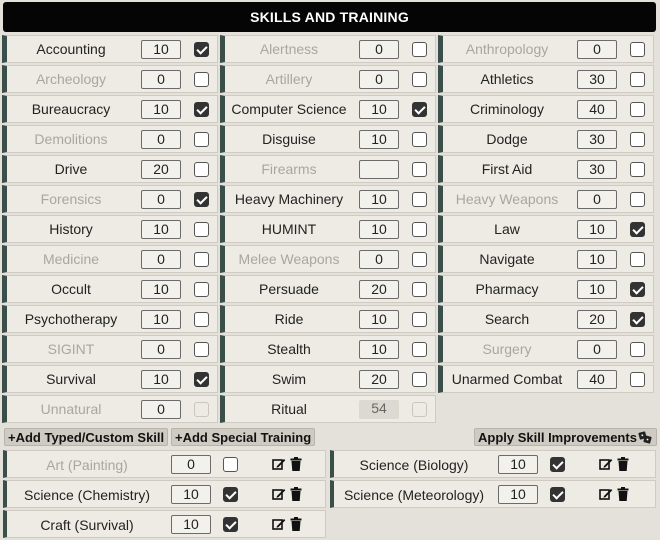  Describe the element at coordinates (243, 437) in the screenshot. I see `add-special-training-button: +Add Special Training` at that location.